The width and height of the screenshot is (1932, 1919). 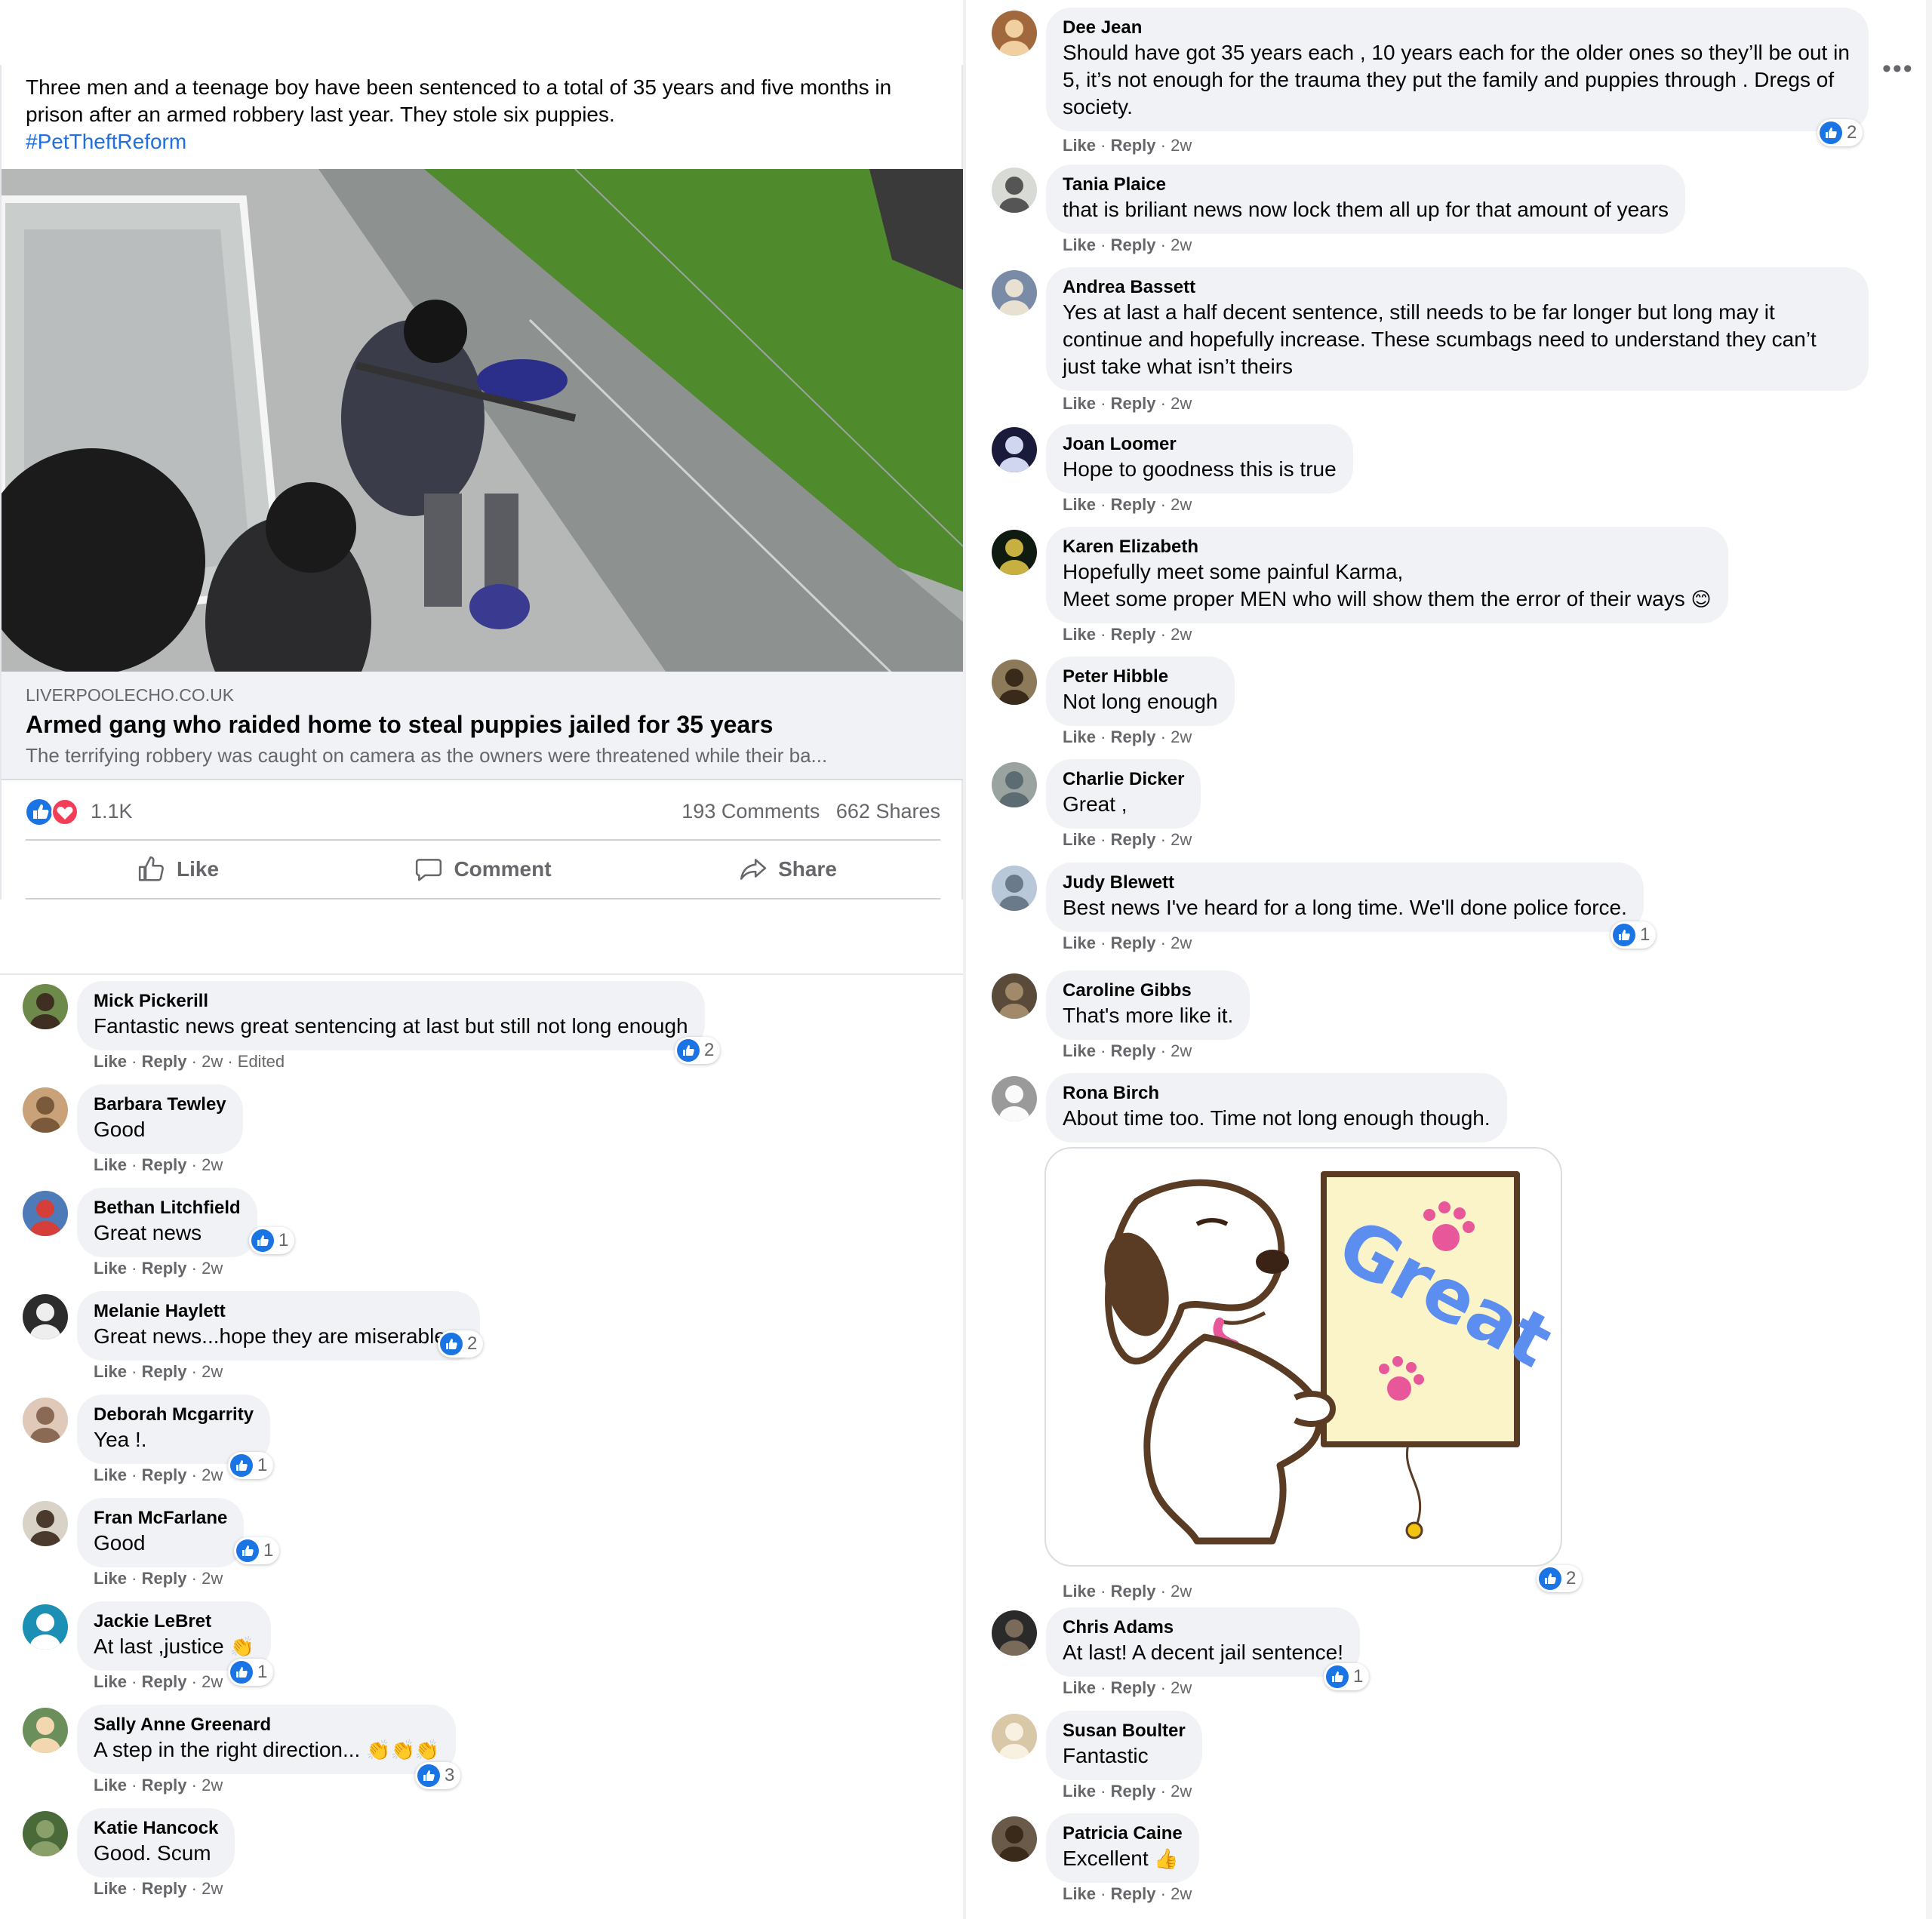 What do you see at coordinates (1303, 1357) in the screenshot?
I see `snoopy-sticker: Great` at bounding box center [1303, 1357].